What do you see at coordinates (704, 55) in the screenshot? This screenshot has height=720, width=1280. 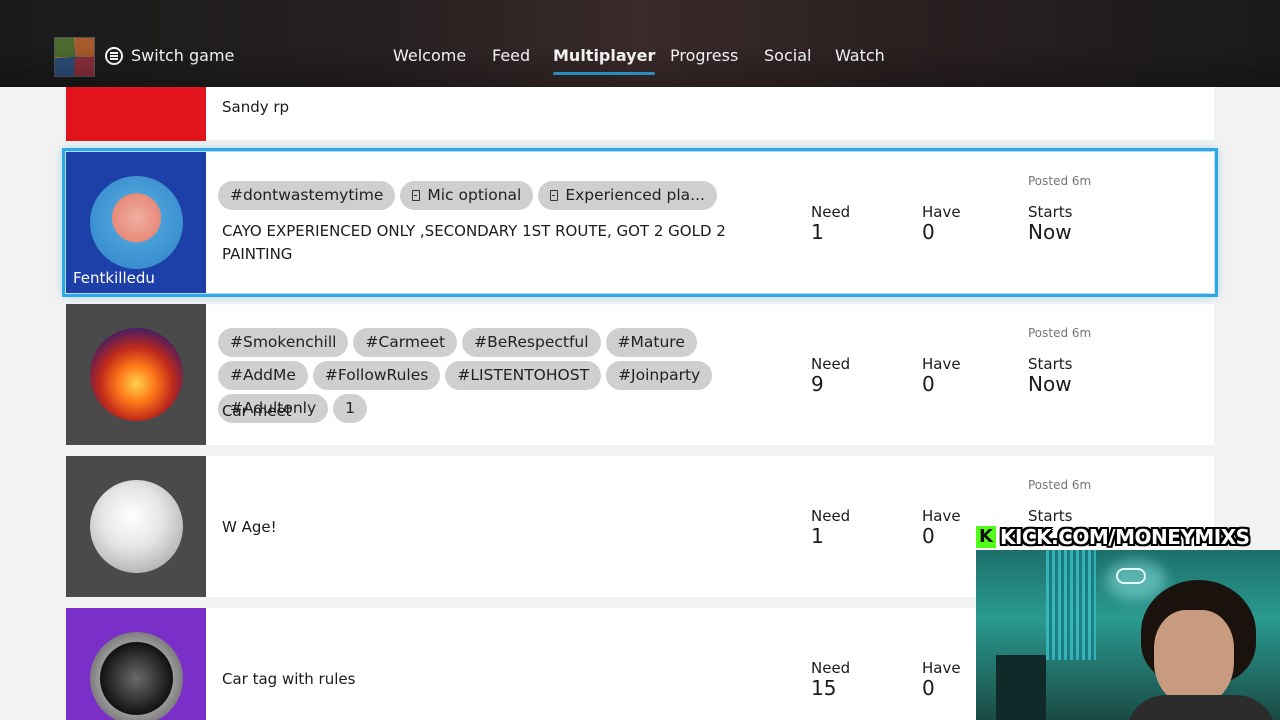 I see `tab-progress: Progress` at bounding box center [704, 55].